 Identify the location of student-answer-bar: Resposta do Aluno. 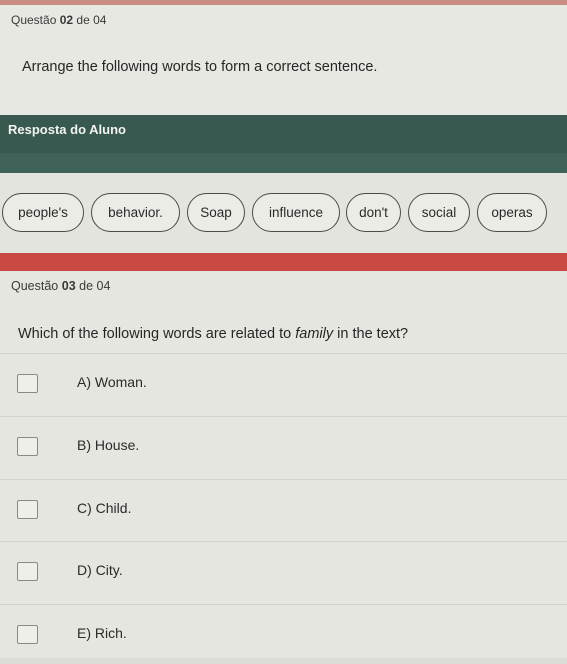
(283, 144).